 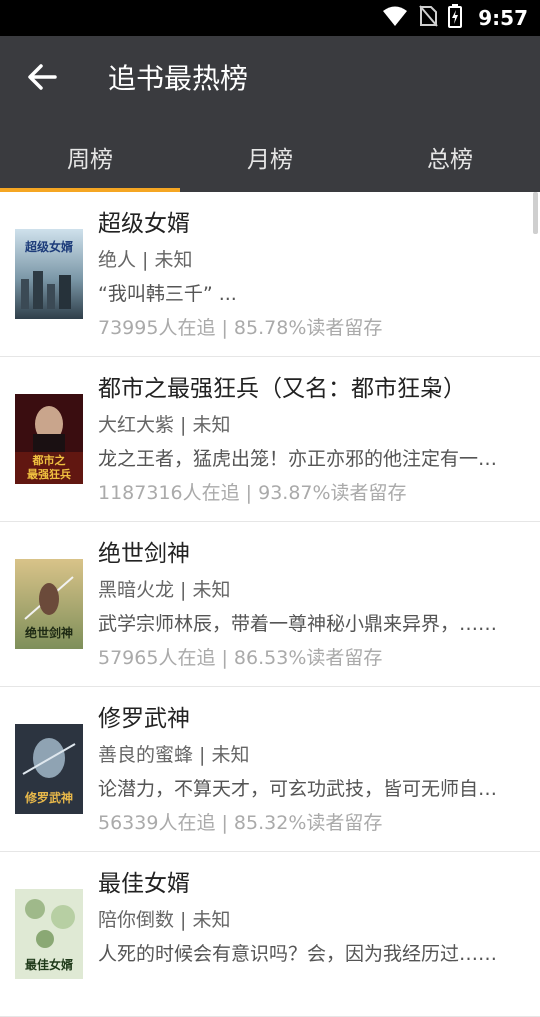 I want to click on book-title: 超级女婿, so click(x=144, y=224).